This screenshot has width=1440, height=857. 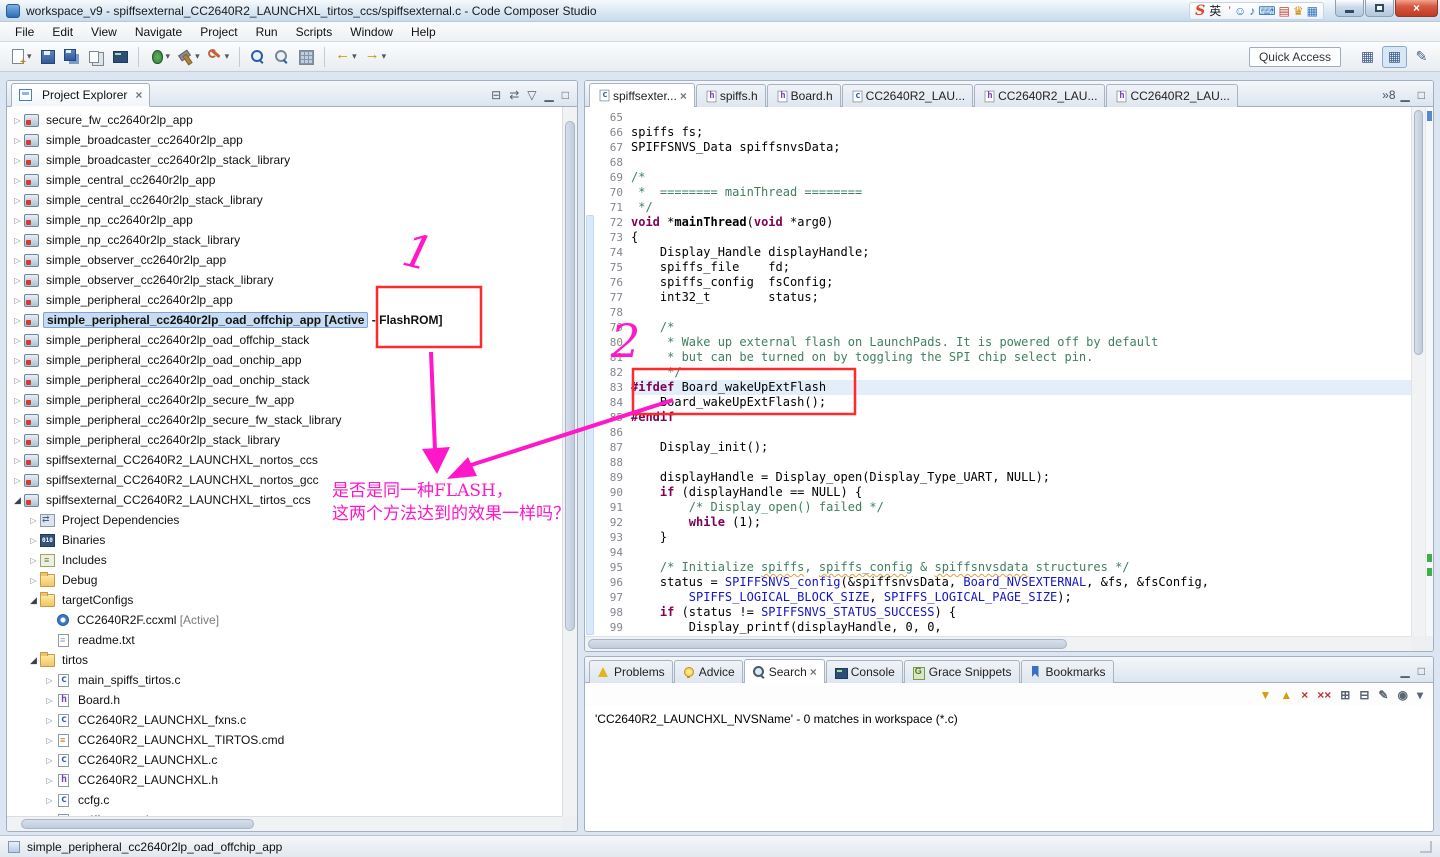 I want to click on tree-item: ▷ simple_central_cc2640r2lp_app, so click(x=284, y=180).